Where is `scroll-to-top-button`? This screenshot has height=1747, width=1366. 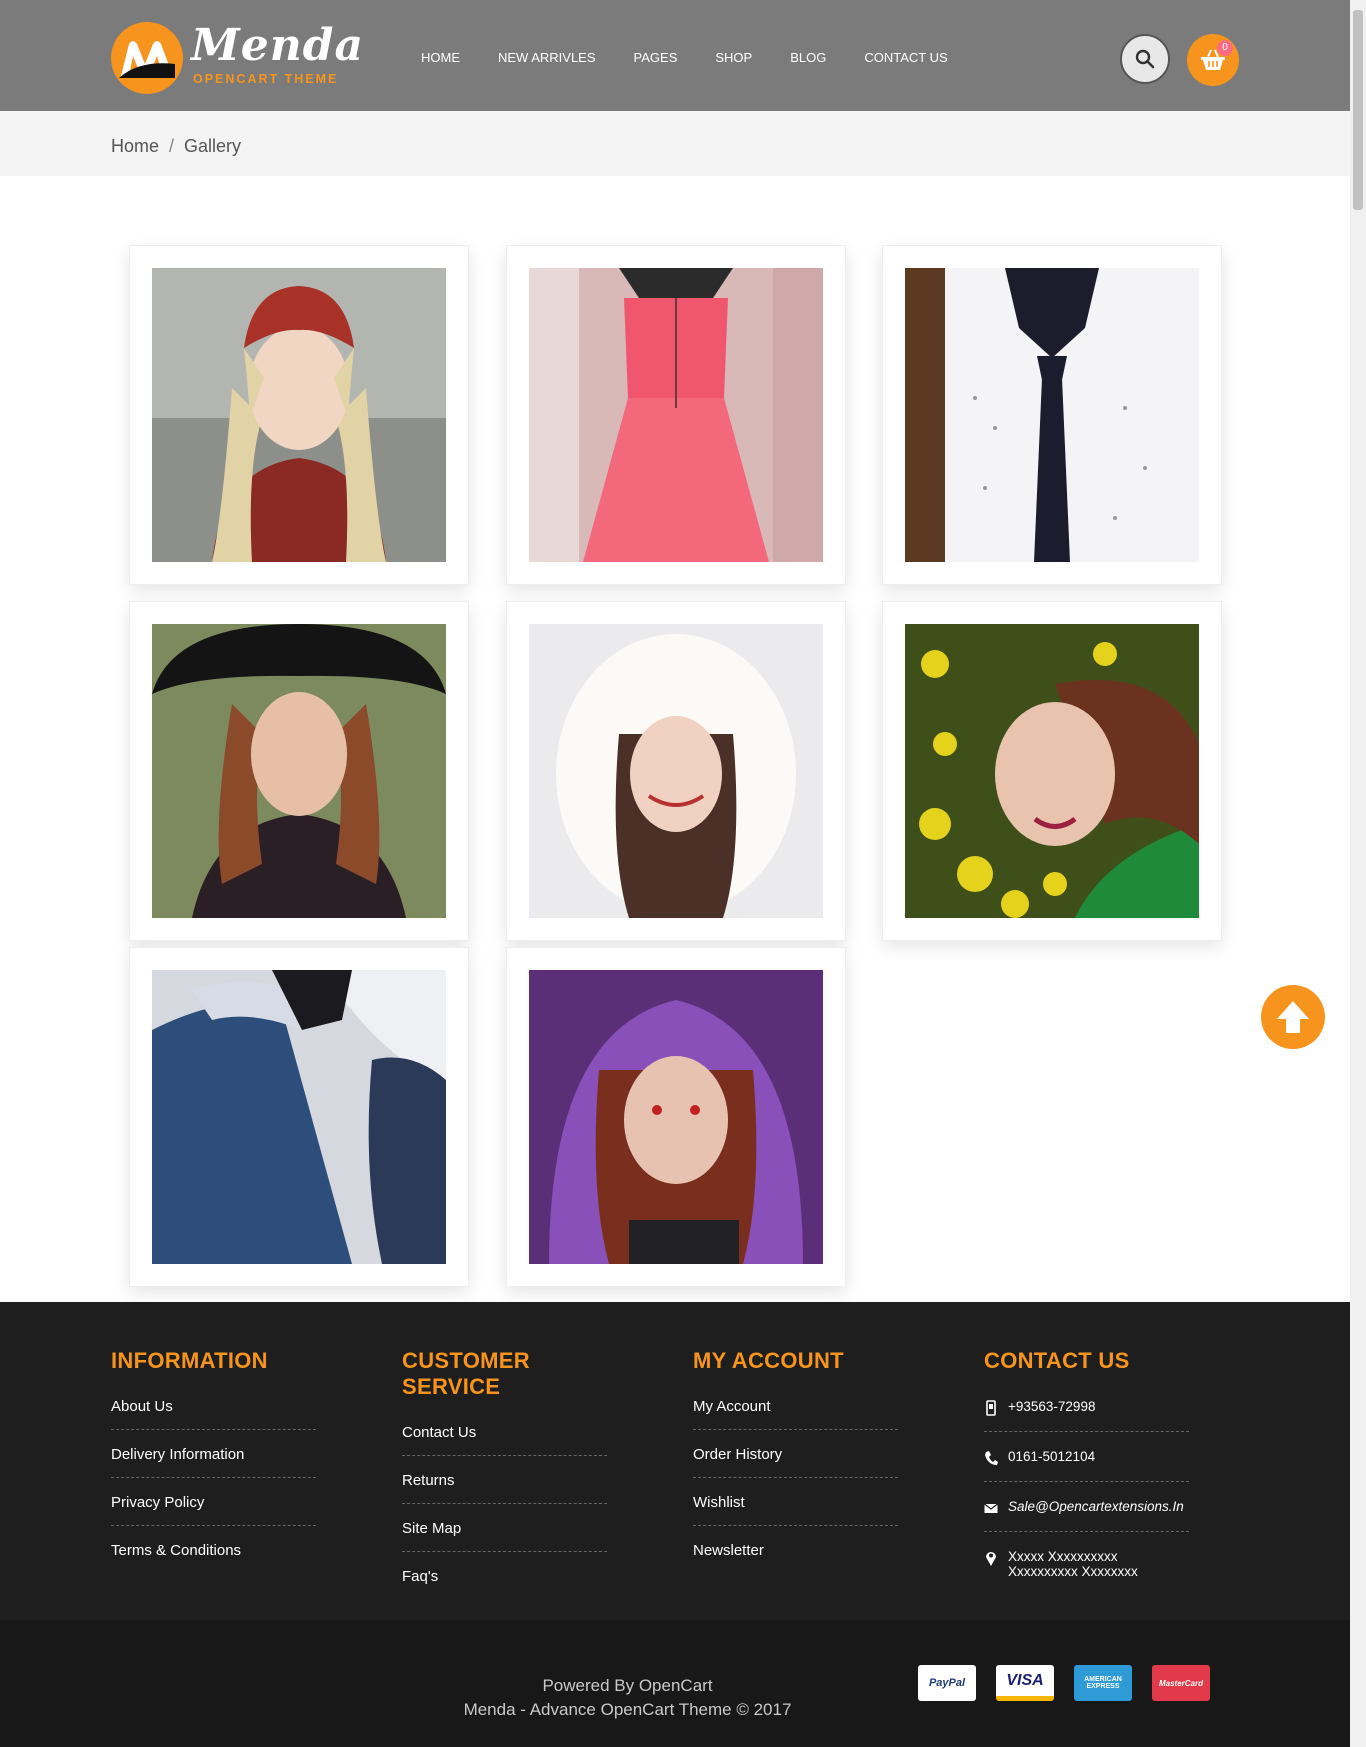 scroll-to-top-button is located at coordinates (1293, 1017).